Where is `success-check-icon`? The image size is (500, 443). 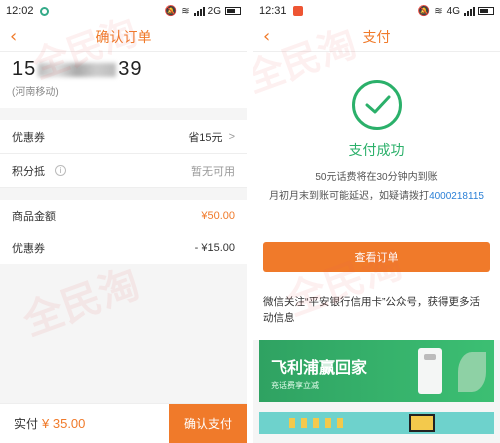 success-check-icon is located at coordinates (376, 105).